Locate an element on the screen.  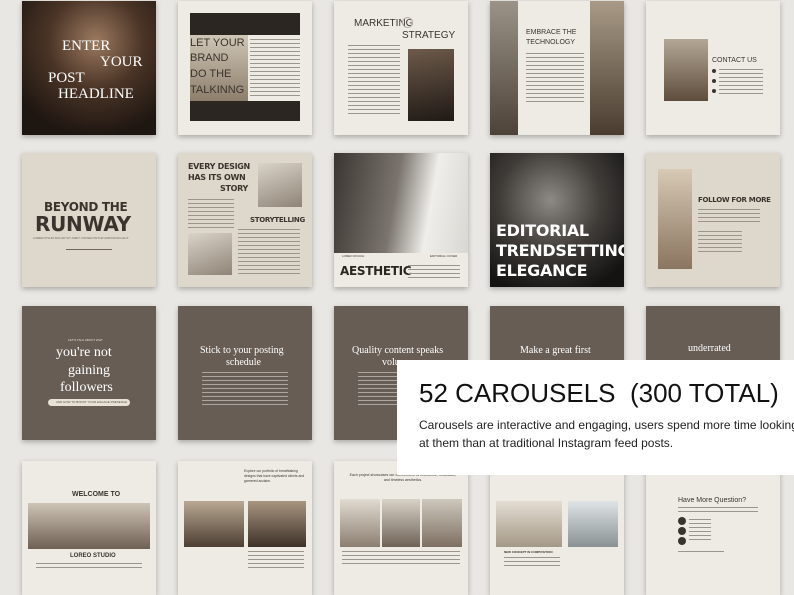
facebook-icon is located at coordinates (682, 521).